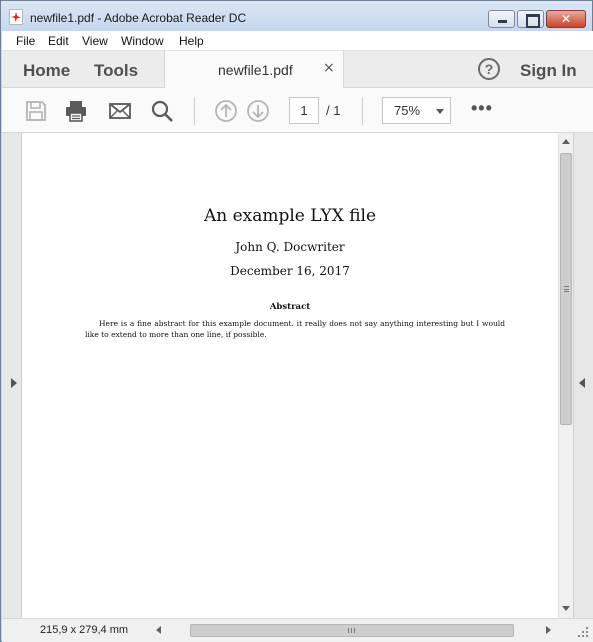 The height and width of the screenshot is (642, 593). I want to click on scroll-up-arrow-icon, so click(566, 141).